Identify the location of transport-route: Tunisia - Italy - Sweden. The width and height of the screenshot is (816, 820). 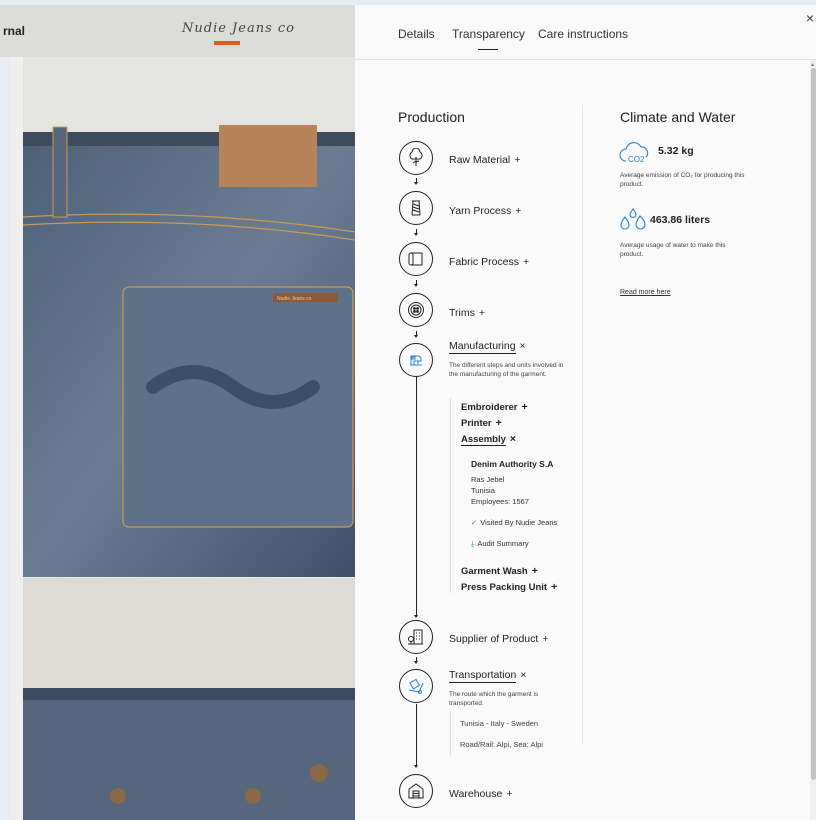
(499, 723).